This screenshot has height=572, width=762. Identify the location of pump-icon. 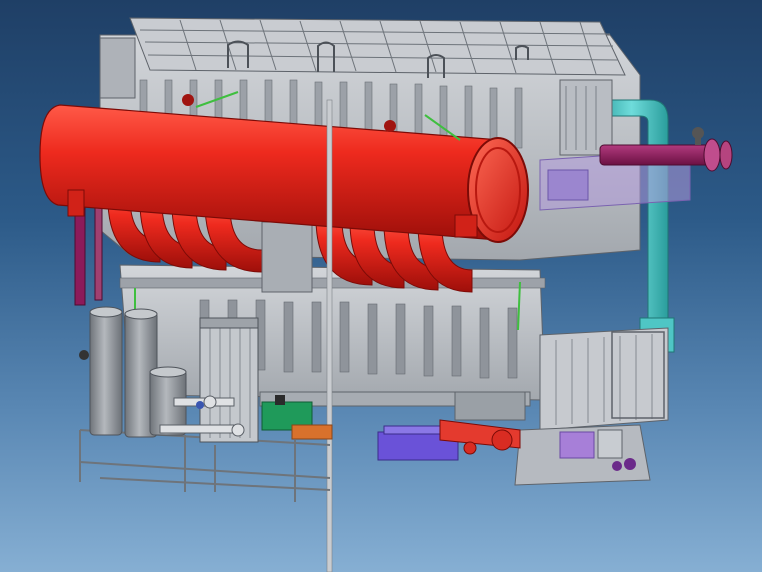
(577, 445).